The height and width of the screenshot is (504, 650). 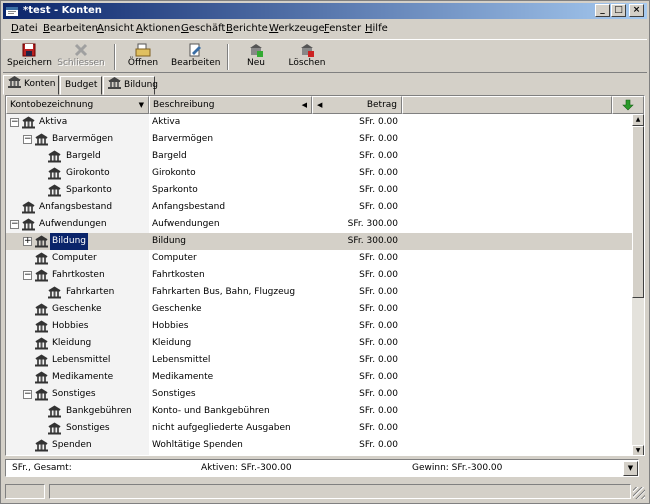 I want to click on account-description: Aufwendungen, so click(x=232, y=224).